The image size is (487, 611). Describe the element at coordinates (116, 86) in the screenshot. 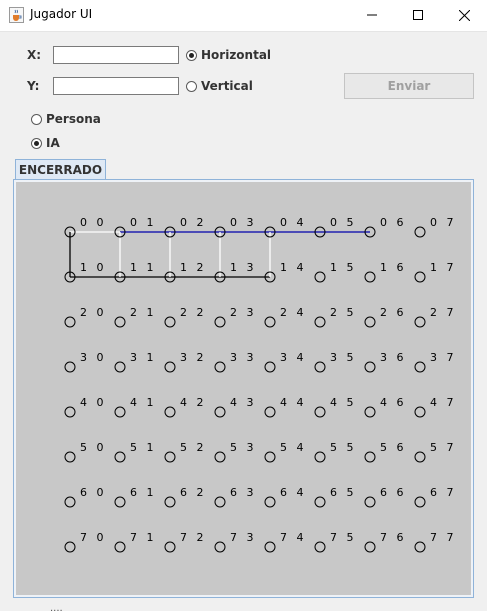

I see `y-input` at that location.